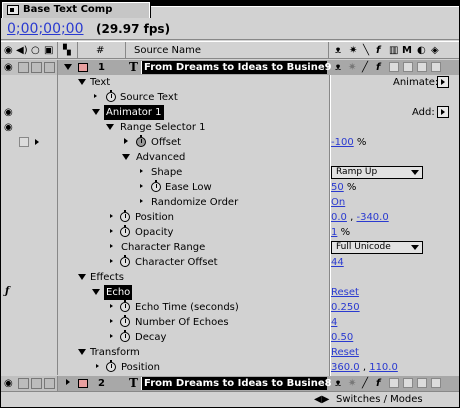  What do you see at coordinates (230, 127) in the screenshot?
I see `range-selector-row: ◉ Range Selector 1` at bounding box center [230, 127].